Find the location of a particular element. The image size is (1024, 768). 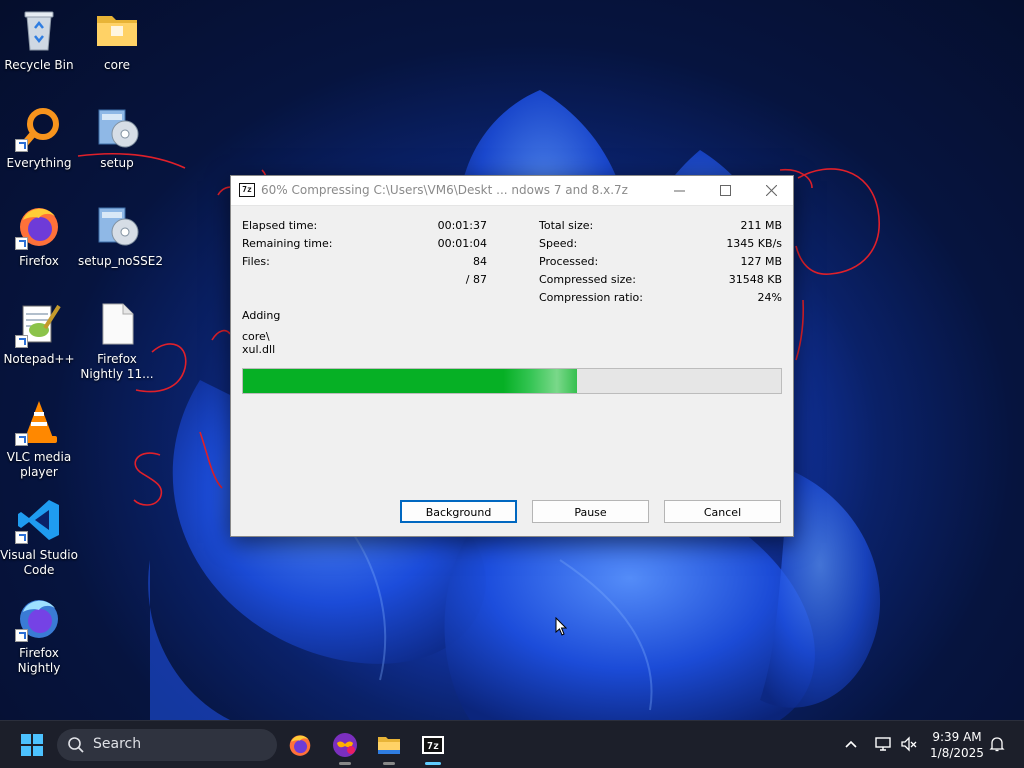

maximize-icon is located at coordinates (725, 190).